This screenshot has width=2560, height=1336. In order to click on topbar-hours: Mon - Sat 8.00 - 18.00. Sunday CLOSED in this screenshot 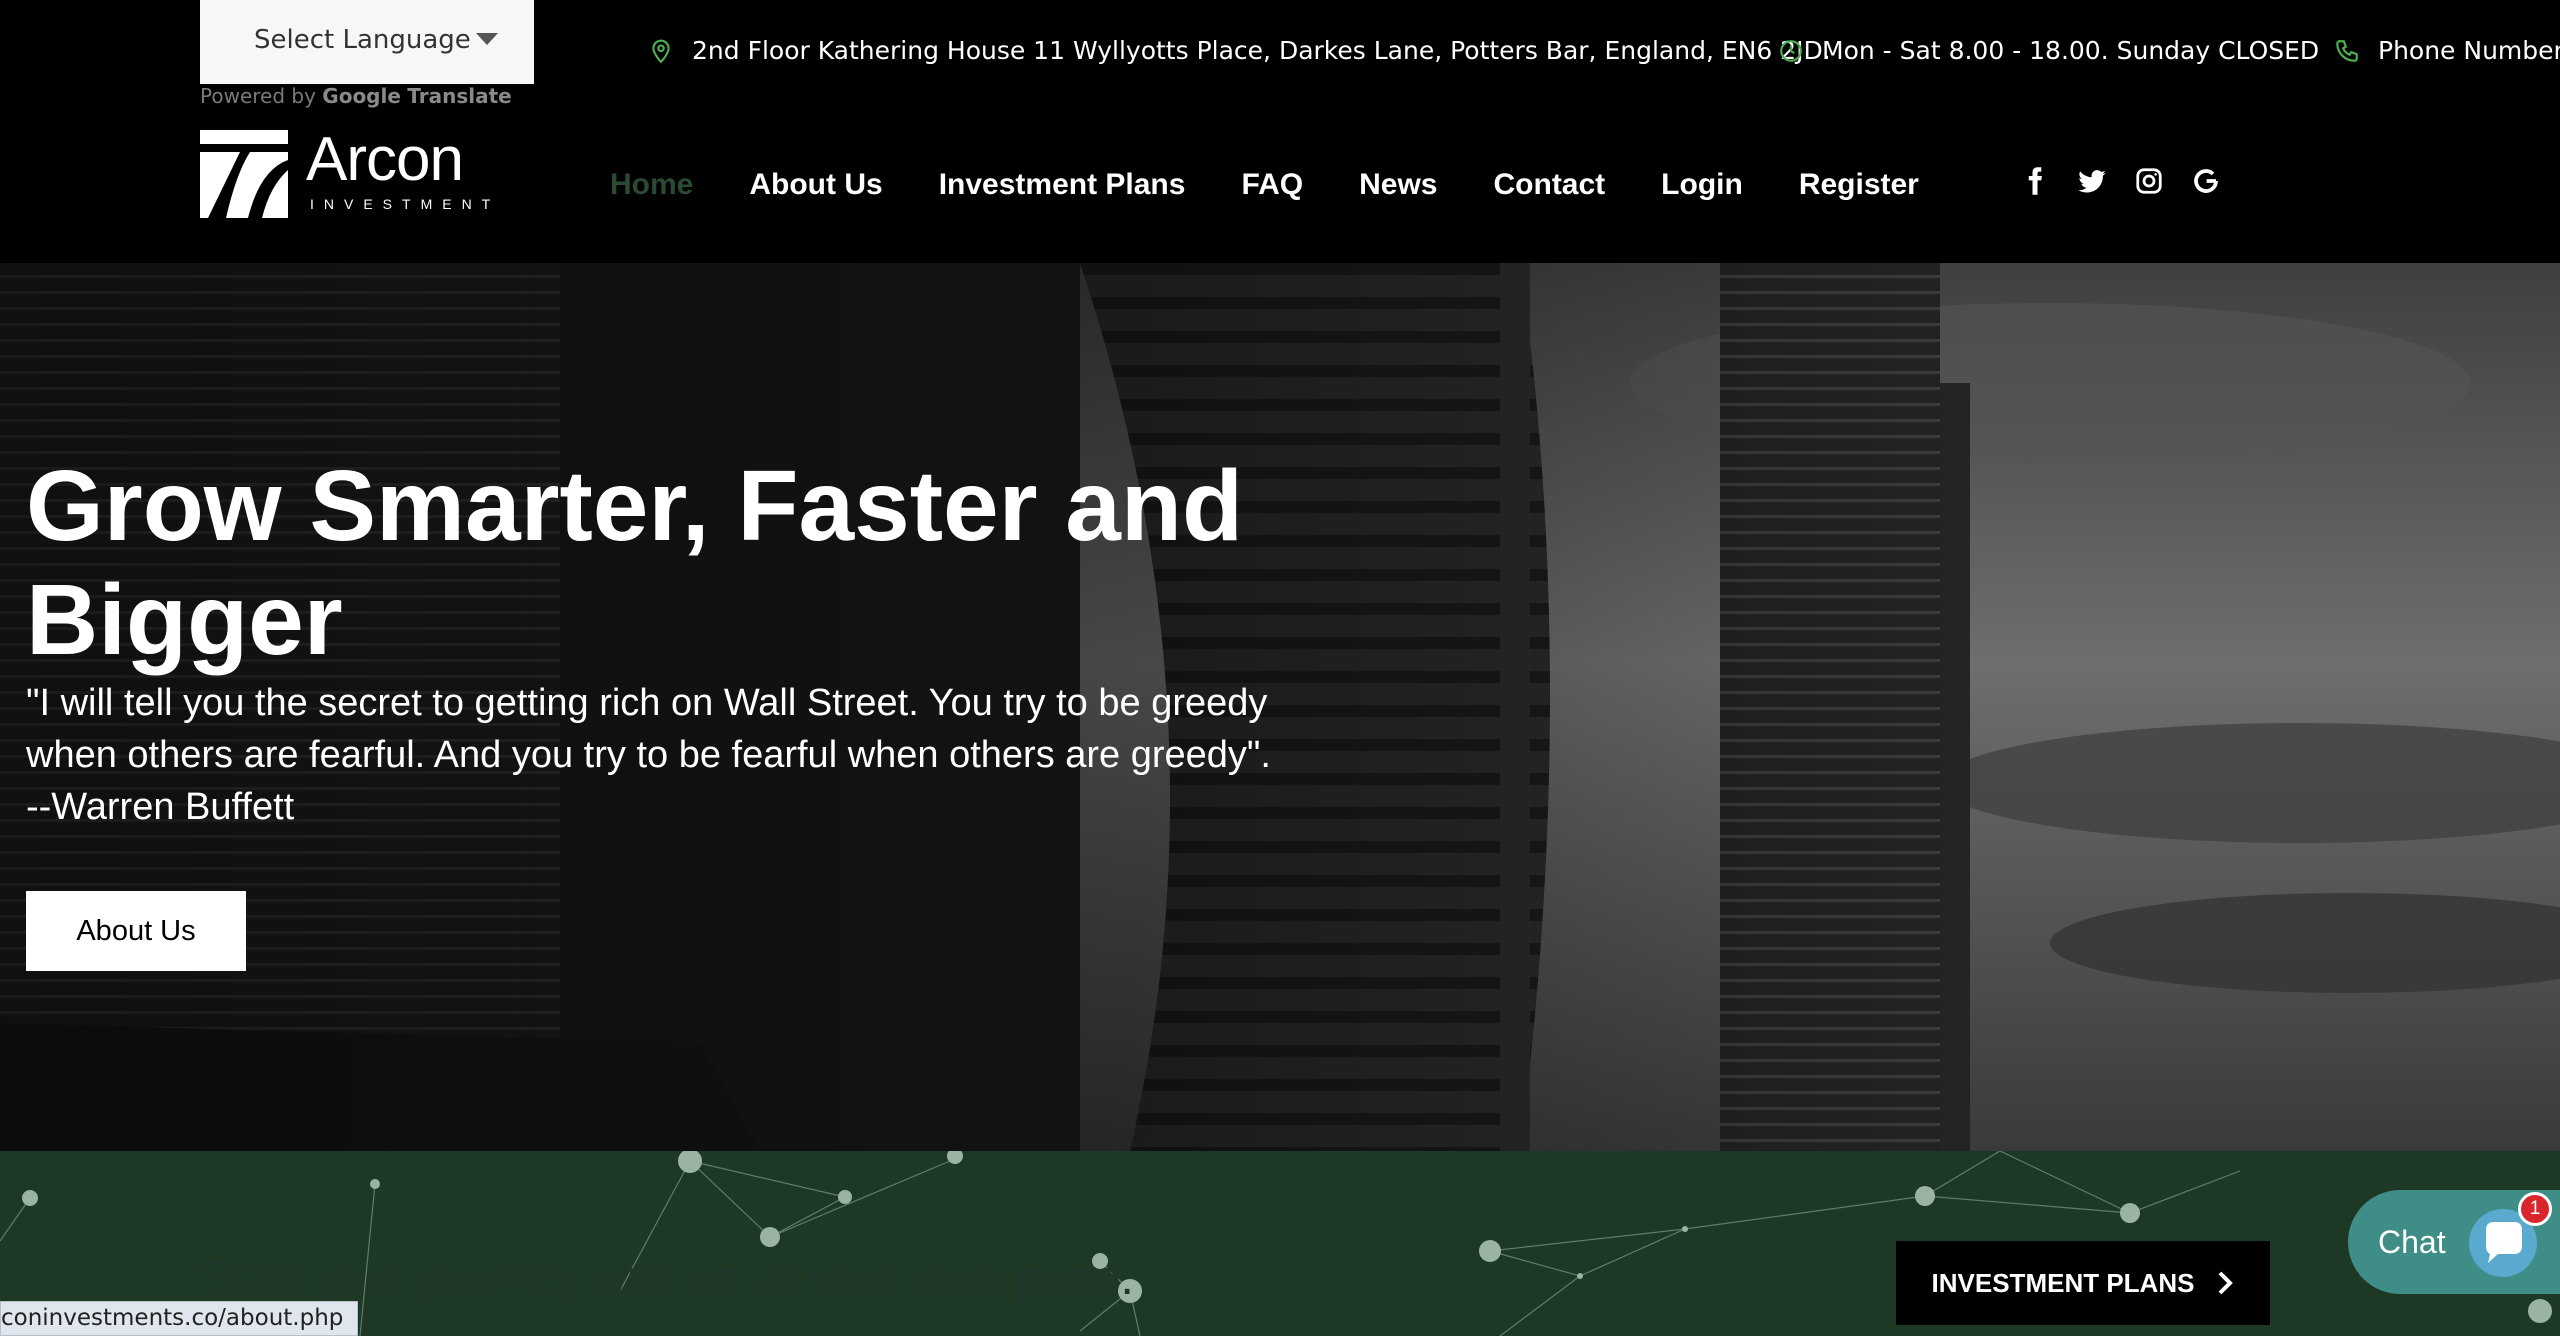, I will do `click(2048, 50)`.